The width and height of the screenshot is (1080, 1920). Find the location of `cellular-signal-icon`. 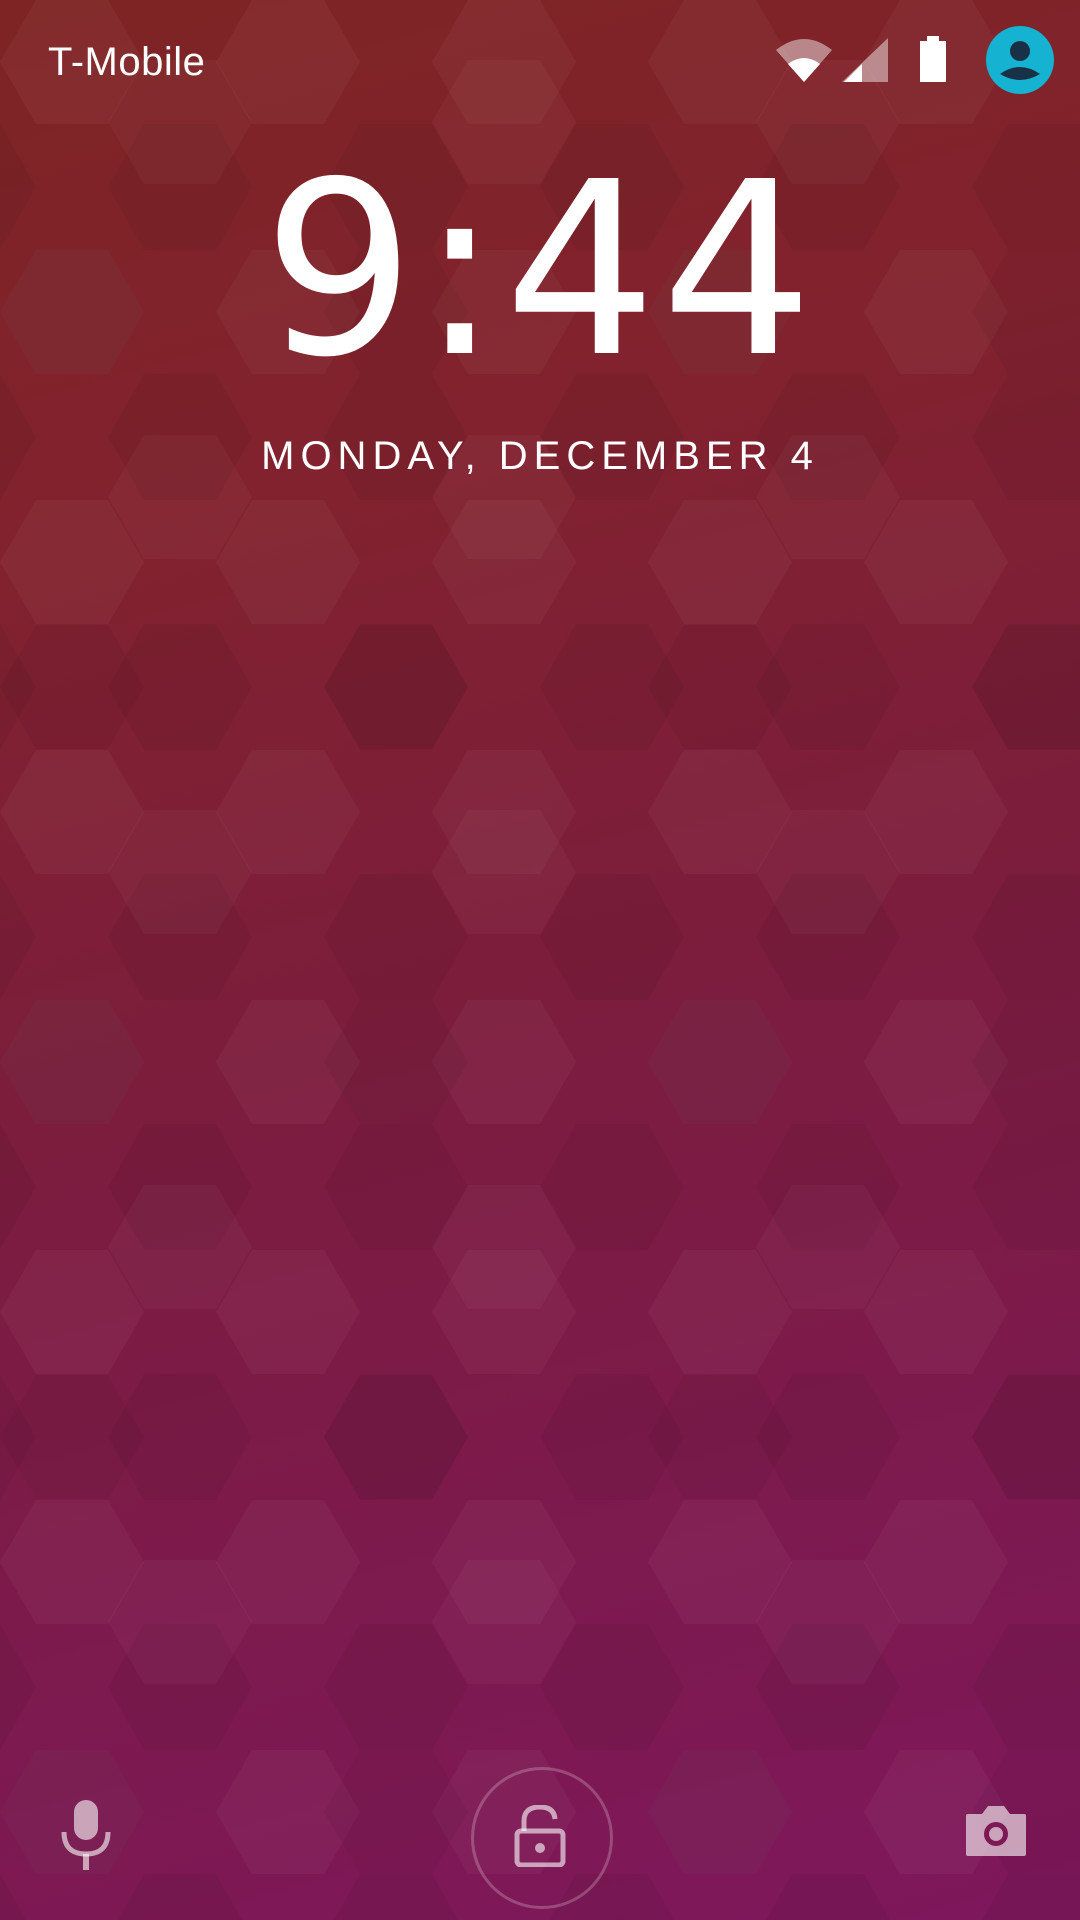

cellular-signal-icon is located at coordinates (865, 60).